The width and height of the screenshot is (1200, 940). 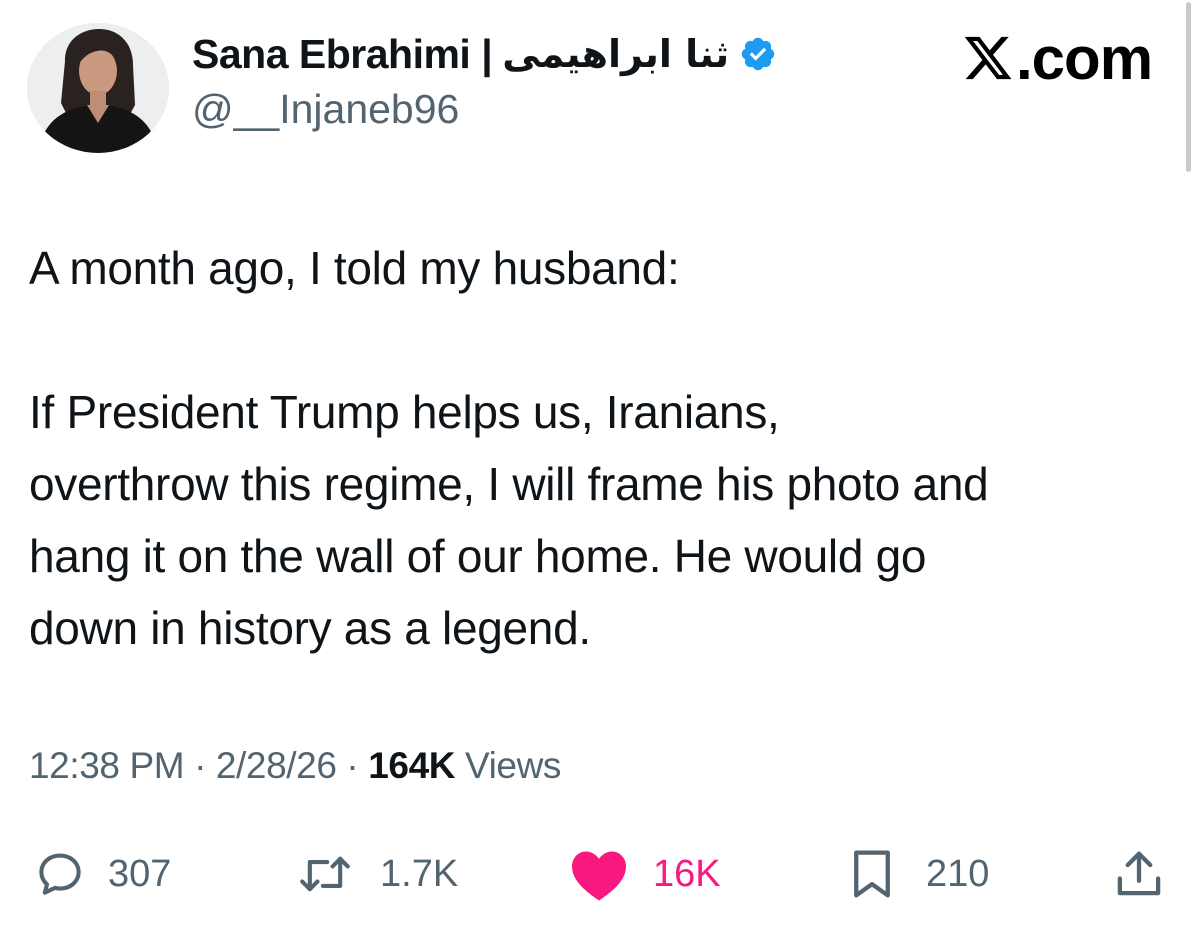 What do you see at coordinates (918, 874) in the screenshot?
I see `bookmark-button: 210` at bounding box center [918, 874].